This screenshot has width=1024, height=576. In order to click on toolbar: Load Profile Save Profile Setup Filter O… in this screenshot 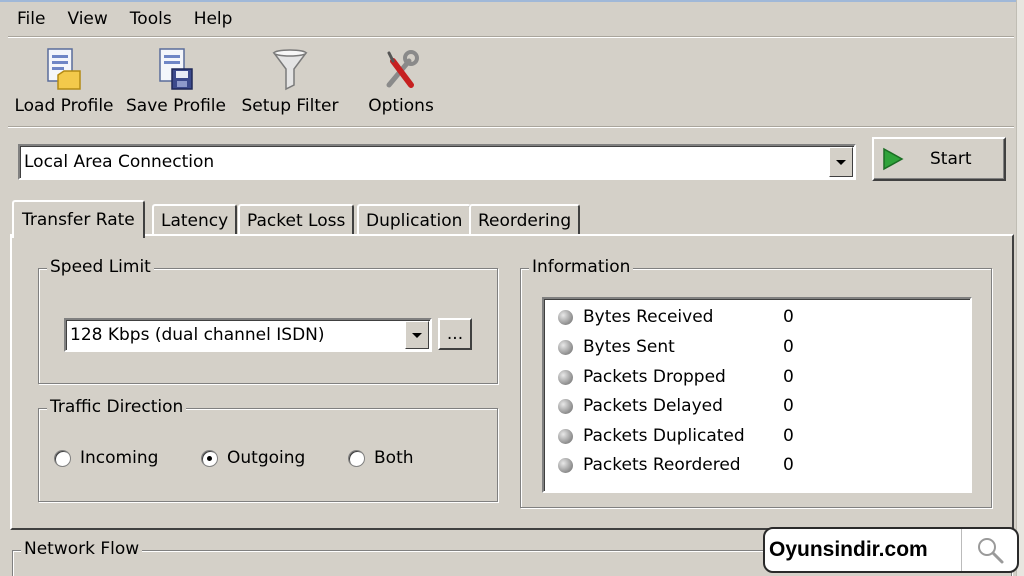, I will do `click(233, 82)`.